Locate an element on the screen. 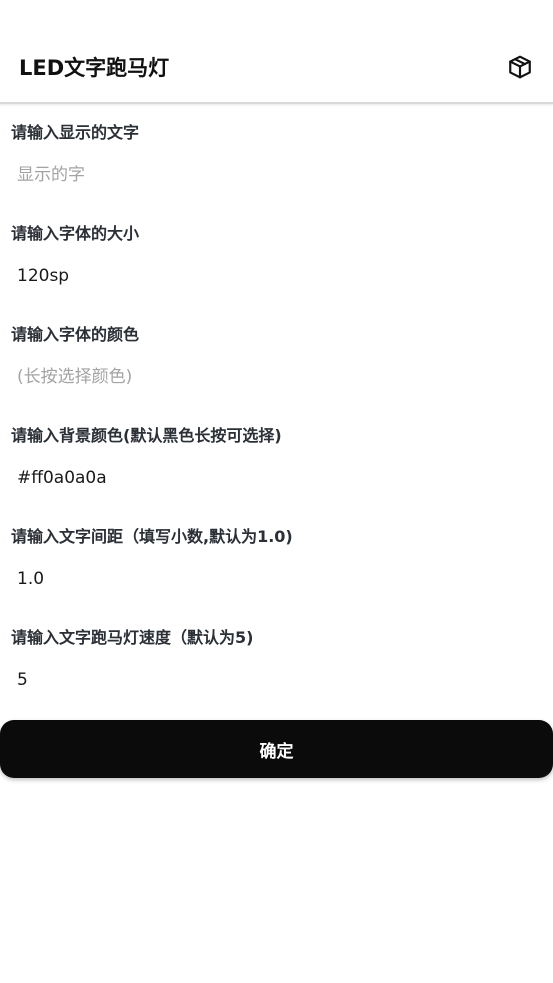  page-title: LED文字跑马灯 is located at coordinates (94, 67).